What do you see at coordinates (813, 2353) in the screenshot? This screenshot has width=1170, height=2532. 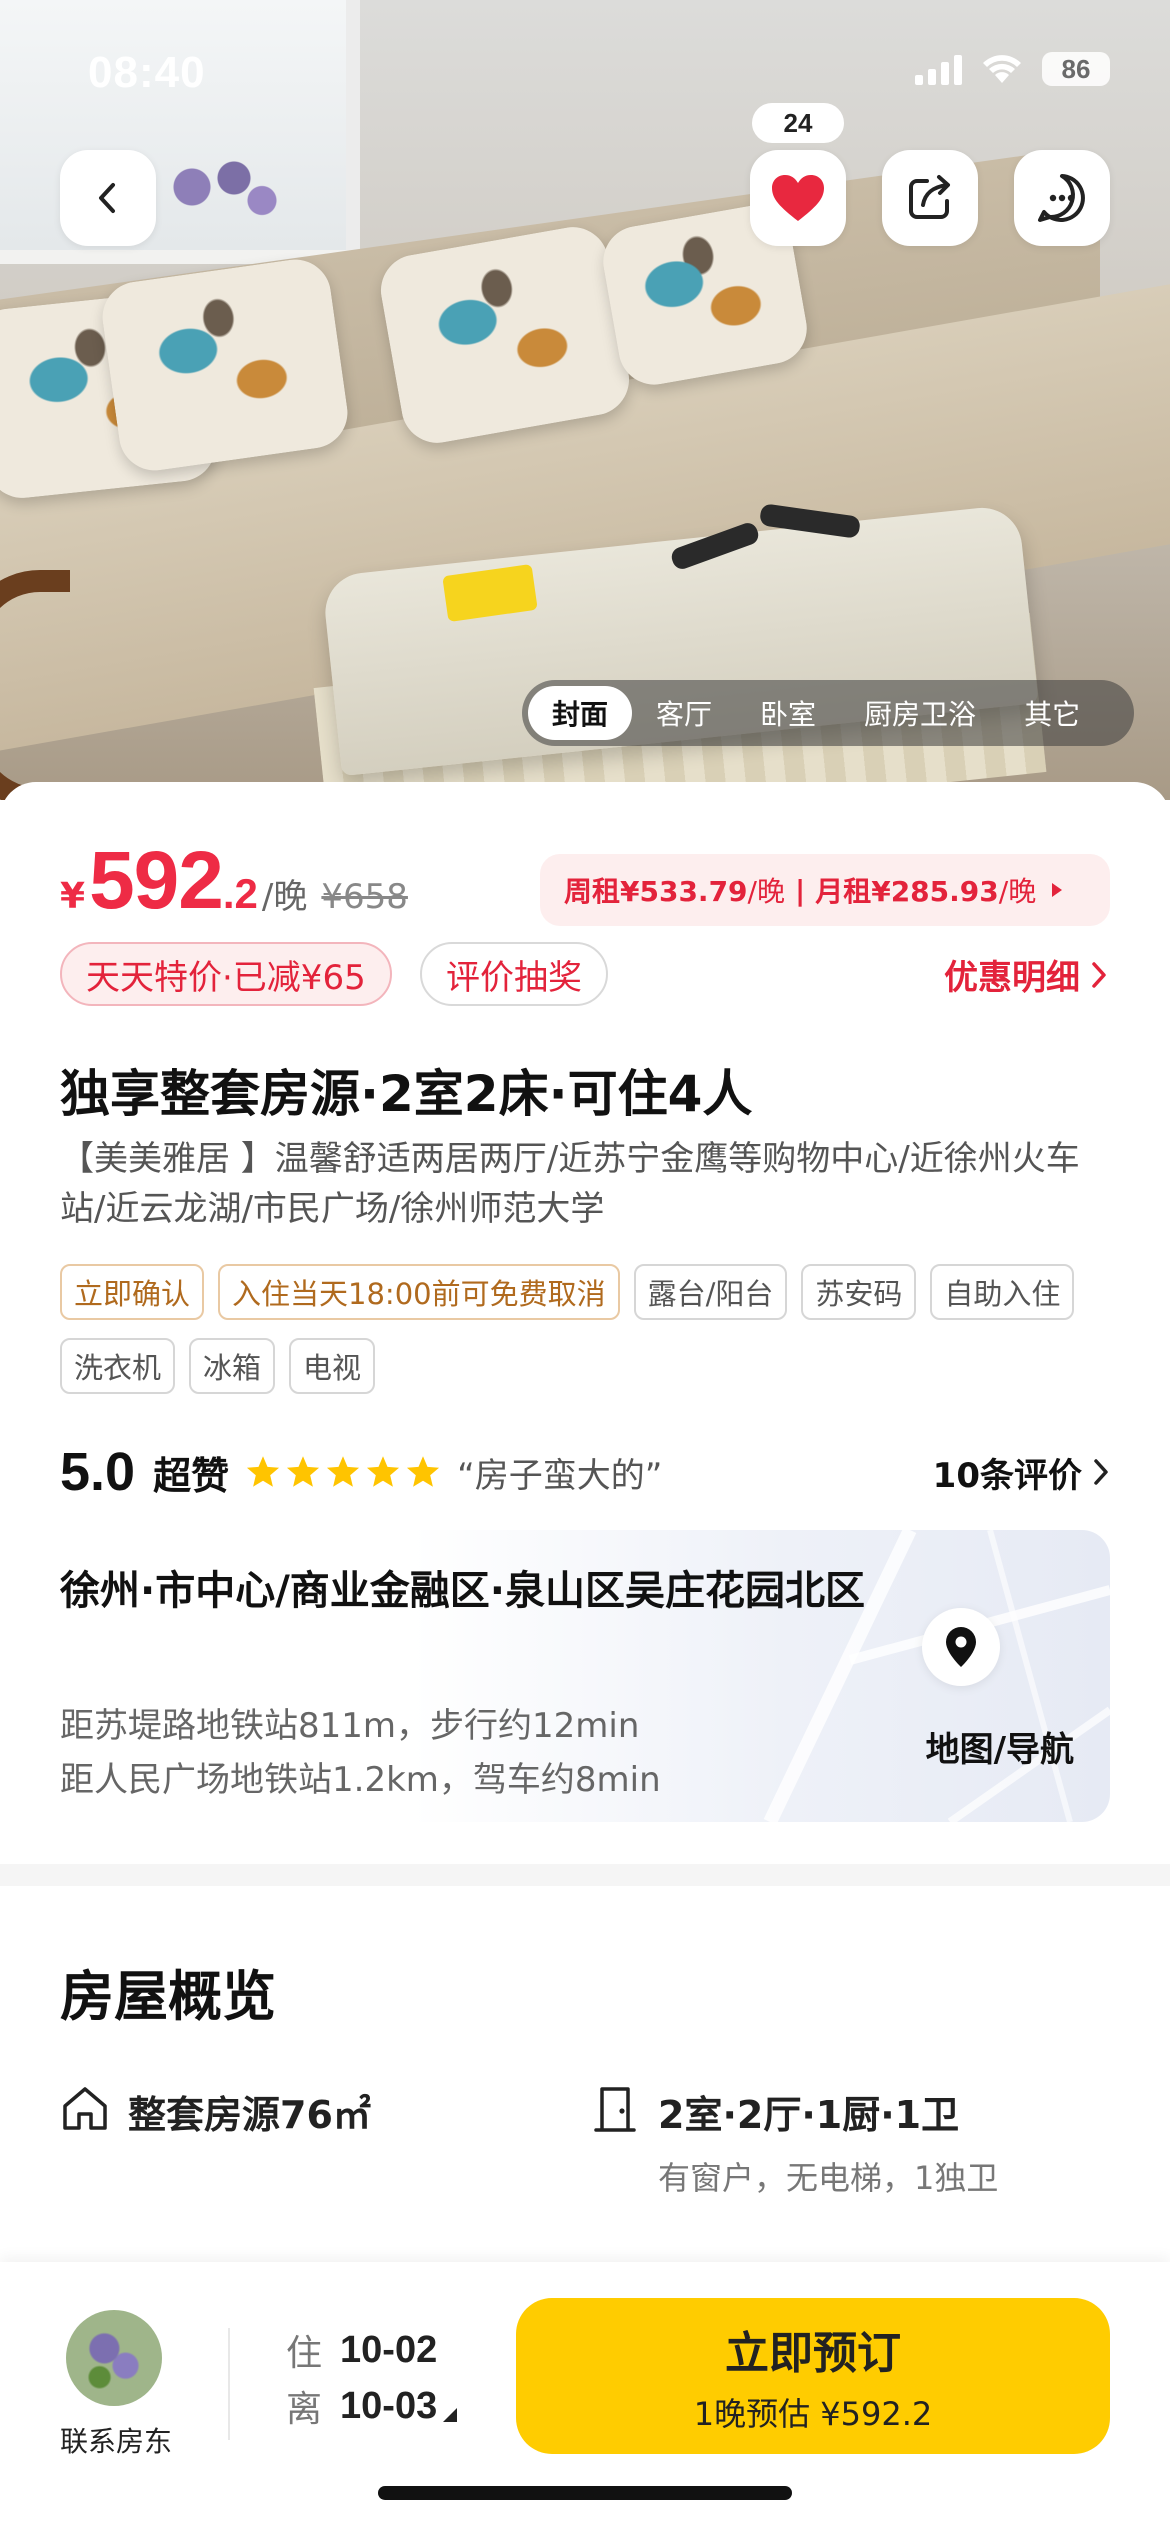 I see `book-now-label: 立即预订` at bounding box center [813, 2353].